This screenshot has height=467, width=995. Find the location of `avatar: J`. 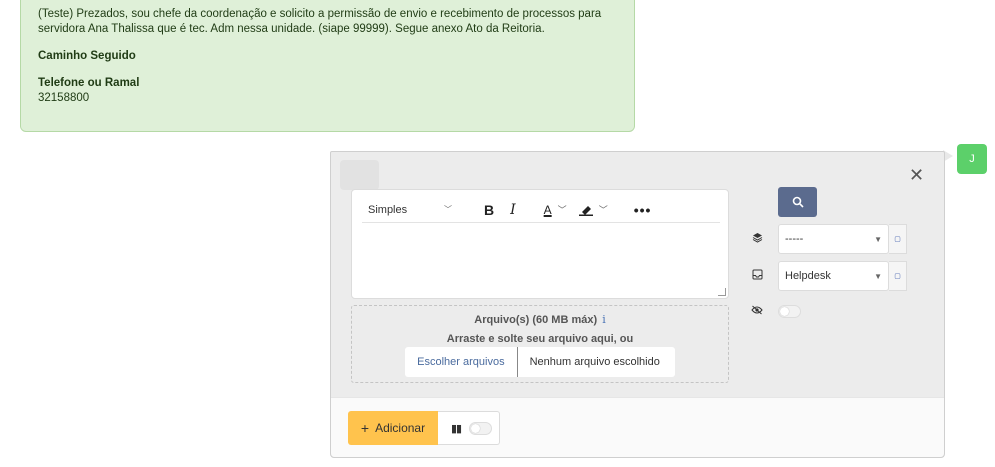

avatar: J is located at coordinates (972, 159).